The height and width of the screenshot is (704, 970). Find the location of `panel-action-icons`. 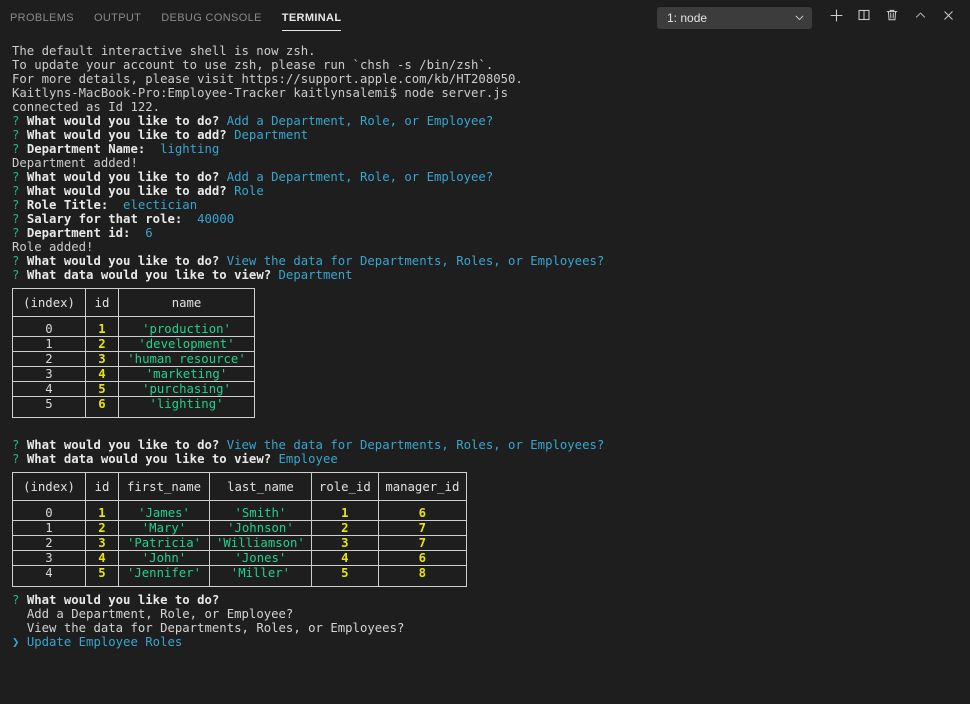

panel-action-icons is located at coordinates (892, 18).